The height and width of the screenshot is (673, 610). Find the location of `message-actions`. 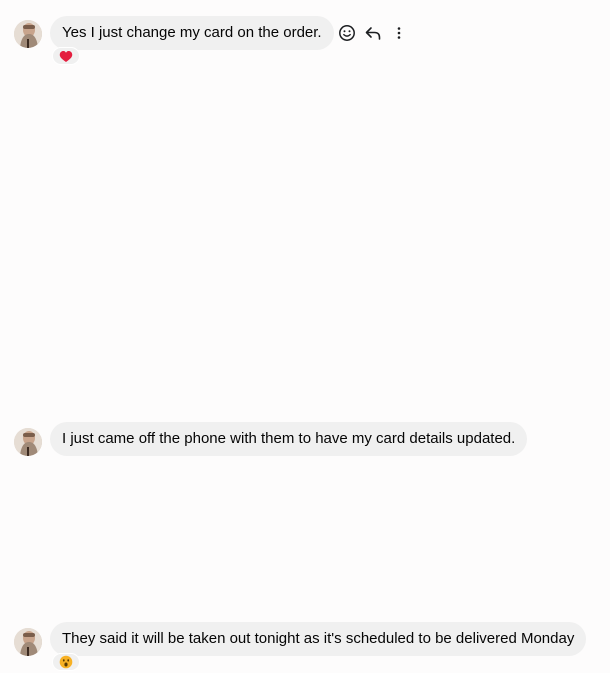

message-actions is located at coordinates (373, 33).